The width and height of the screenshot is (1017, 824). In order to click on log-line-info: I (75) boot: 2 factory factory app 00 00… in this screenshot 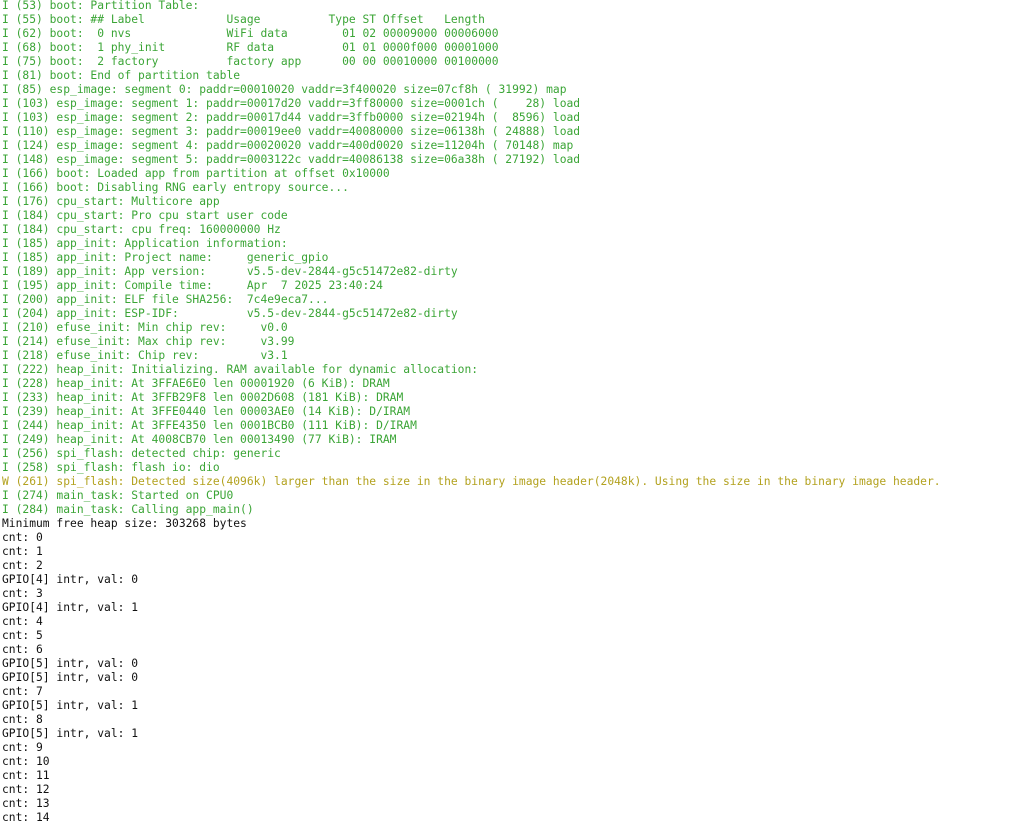, I will do `click(250, 61)`.